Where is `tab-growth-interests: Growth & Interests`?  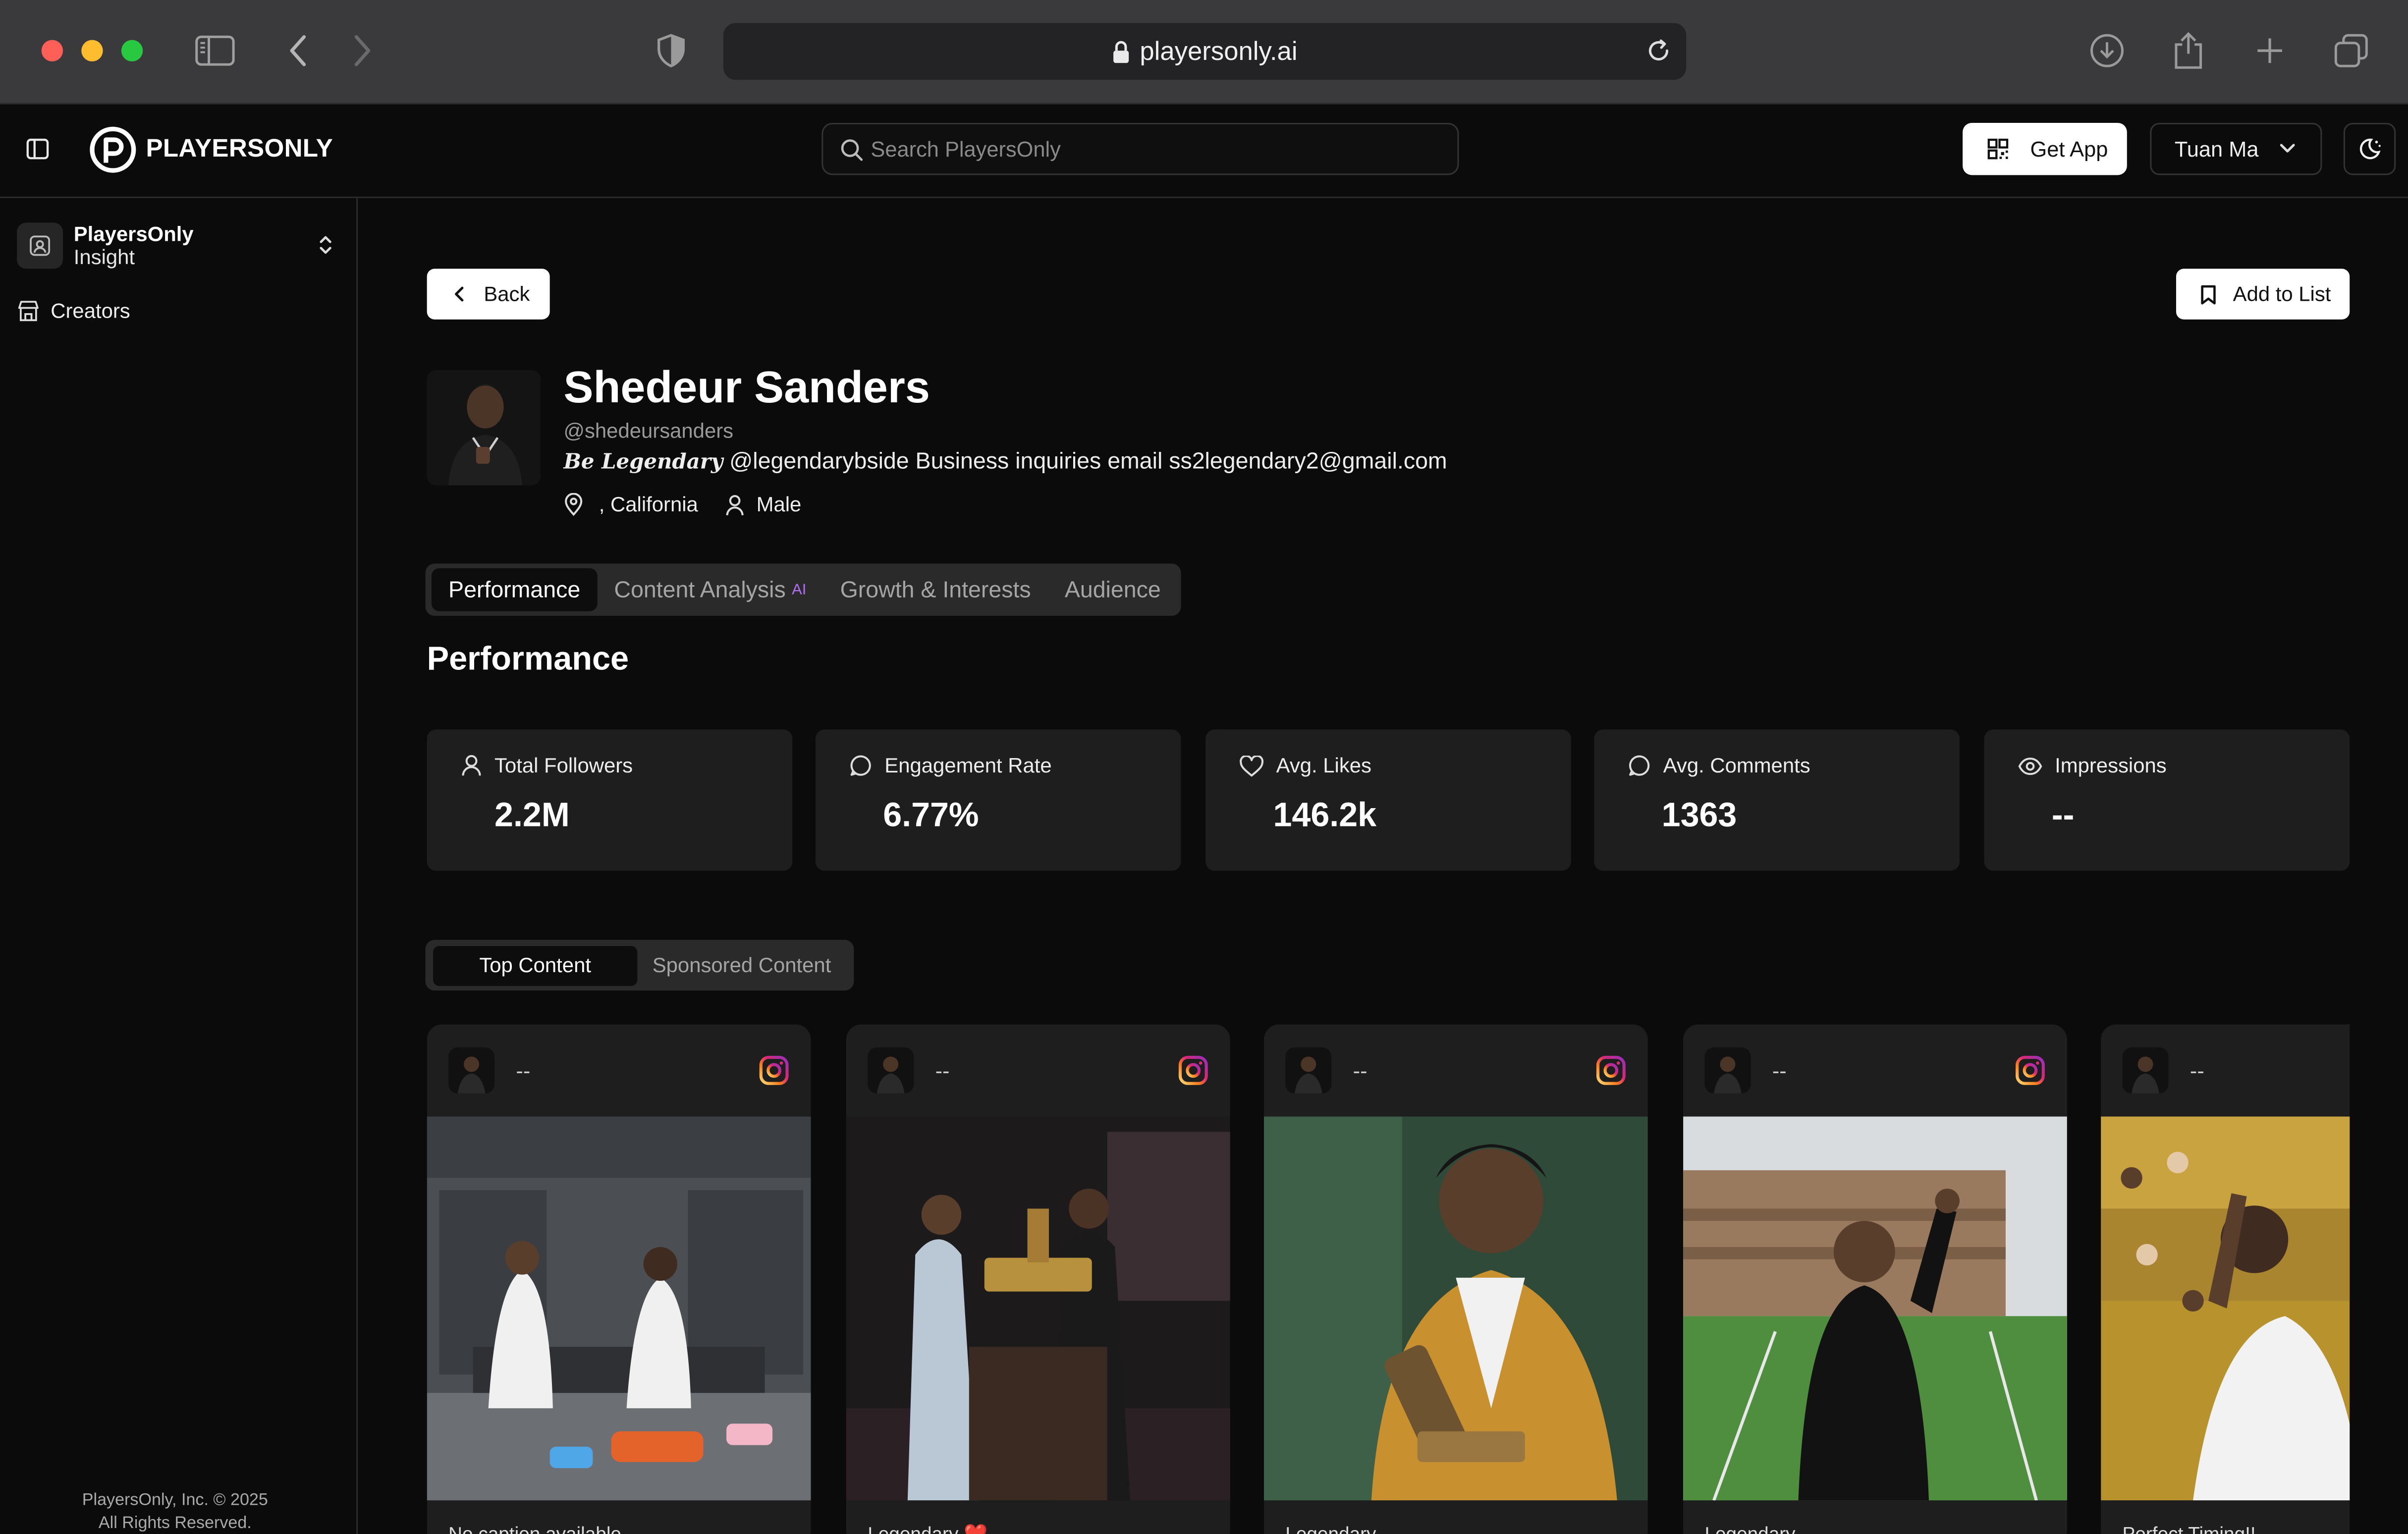
tab-growth-interests: Growth & Interests is located at coordinates (935, 589).